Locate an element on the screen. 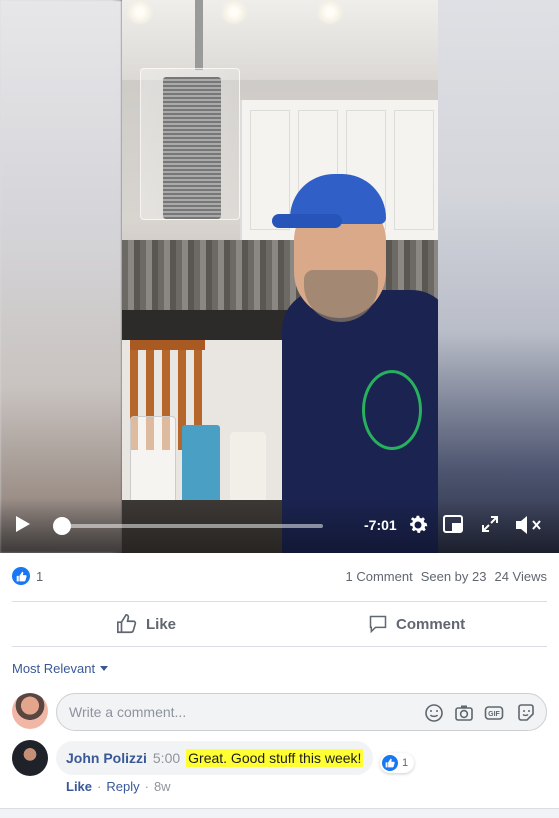 The image size is (559, 818). volume-muted-icon is located at coordinates (528, 525).